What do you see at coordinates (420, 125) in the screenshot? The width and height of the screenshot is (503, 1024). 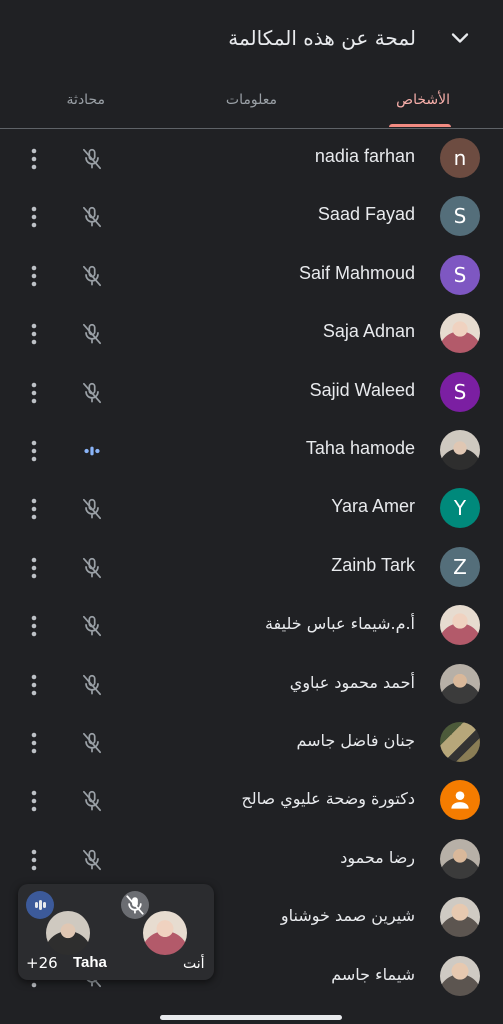 I see `active-tab-indicator` at bounding box center [420, 125].